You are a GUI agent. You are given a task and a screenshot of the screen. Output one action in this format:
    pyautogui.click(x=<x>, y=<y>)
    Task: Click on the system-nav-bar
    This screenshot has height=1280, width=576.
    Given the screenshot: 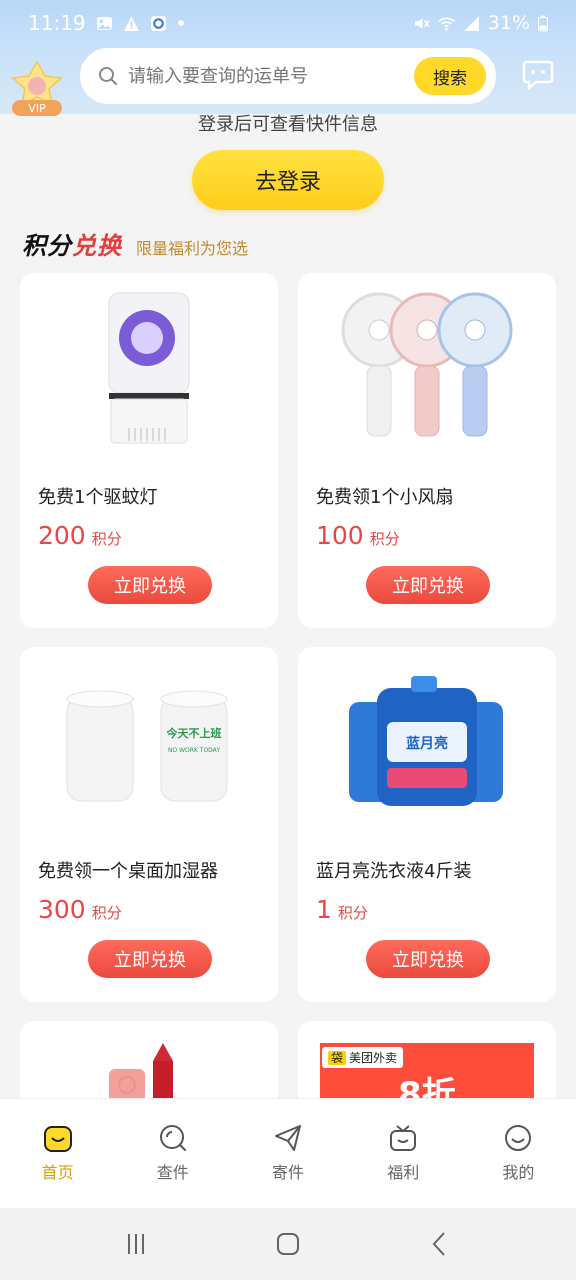 What is the action you would take?
    pyautogui.click(x=288, y=1244)
    